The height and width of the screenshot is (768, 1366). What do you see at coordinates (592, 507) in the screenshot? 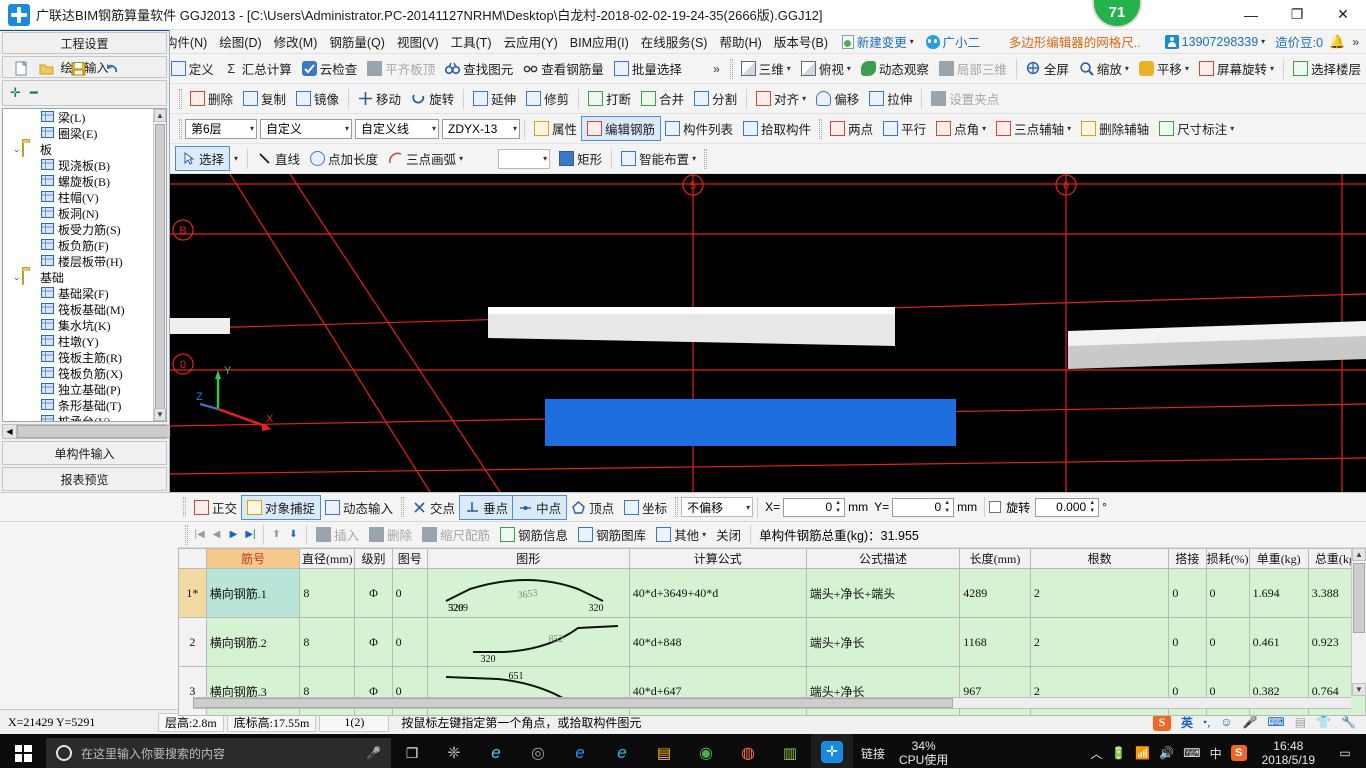
I see `vertex-snap: 顶点` at bounding box center [592, 507].